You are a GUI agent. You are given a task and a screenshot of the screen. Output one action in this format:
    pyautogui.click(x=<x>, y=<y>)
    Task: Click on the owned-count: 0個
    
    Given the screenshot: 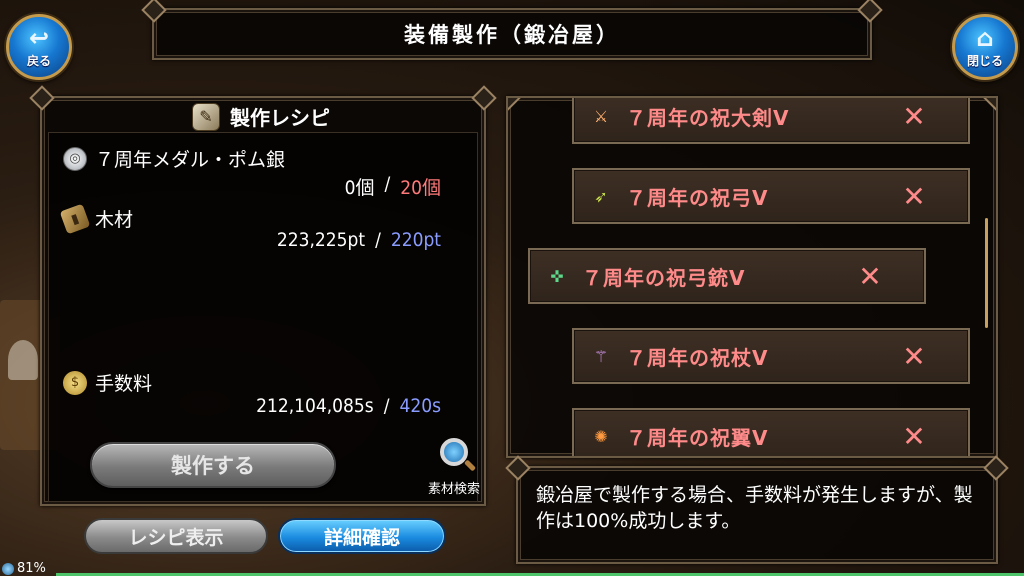 What is the action you would take?
    pyautogui.click(x=359, y=188)
    